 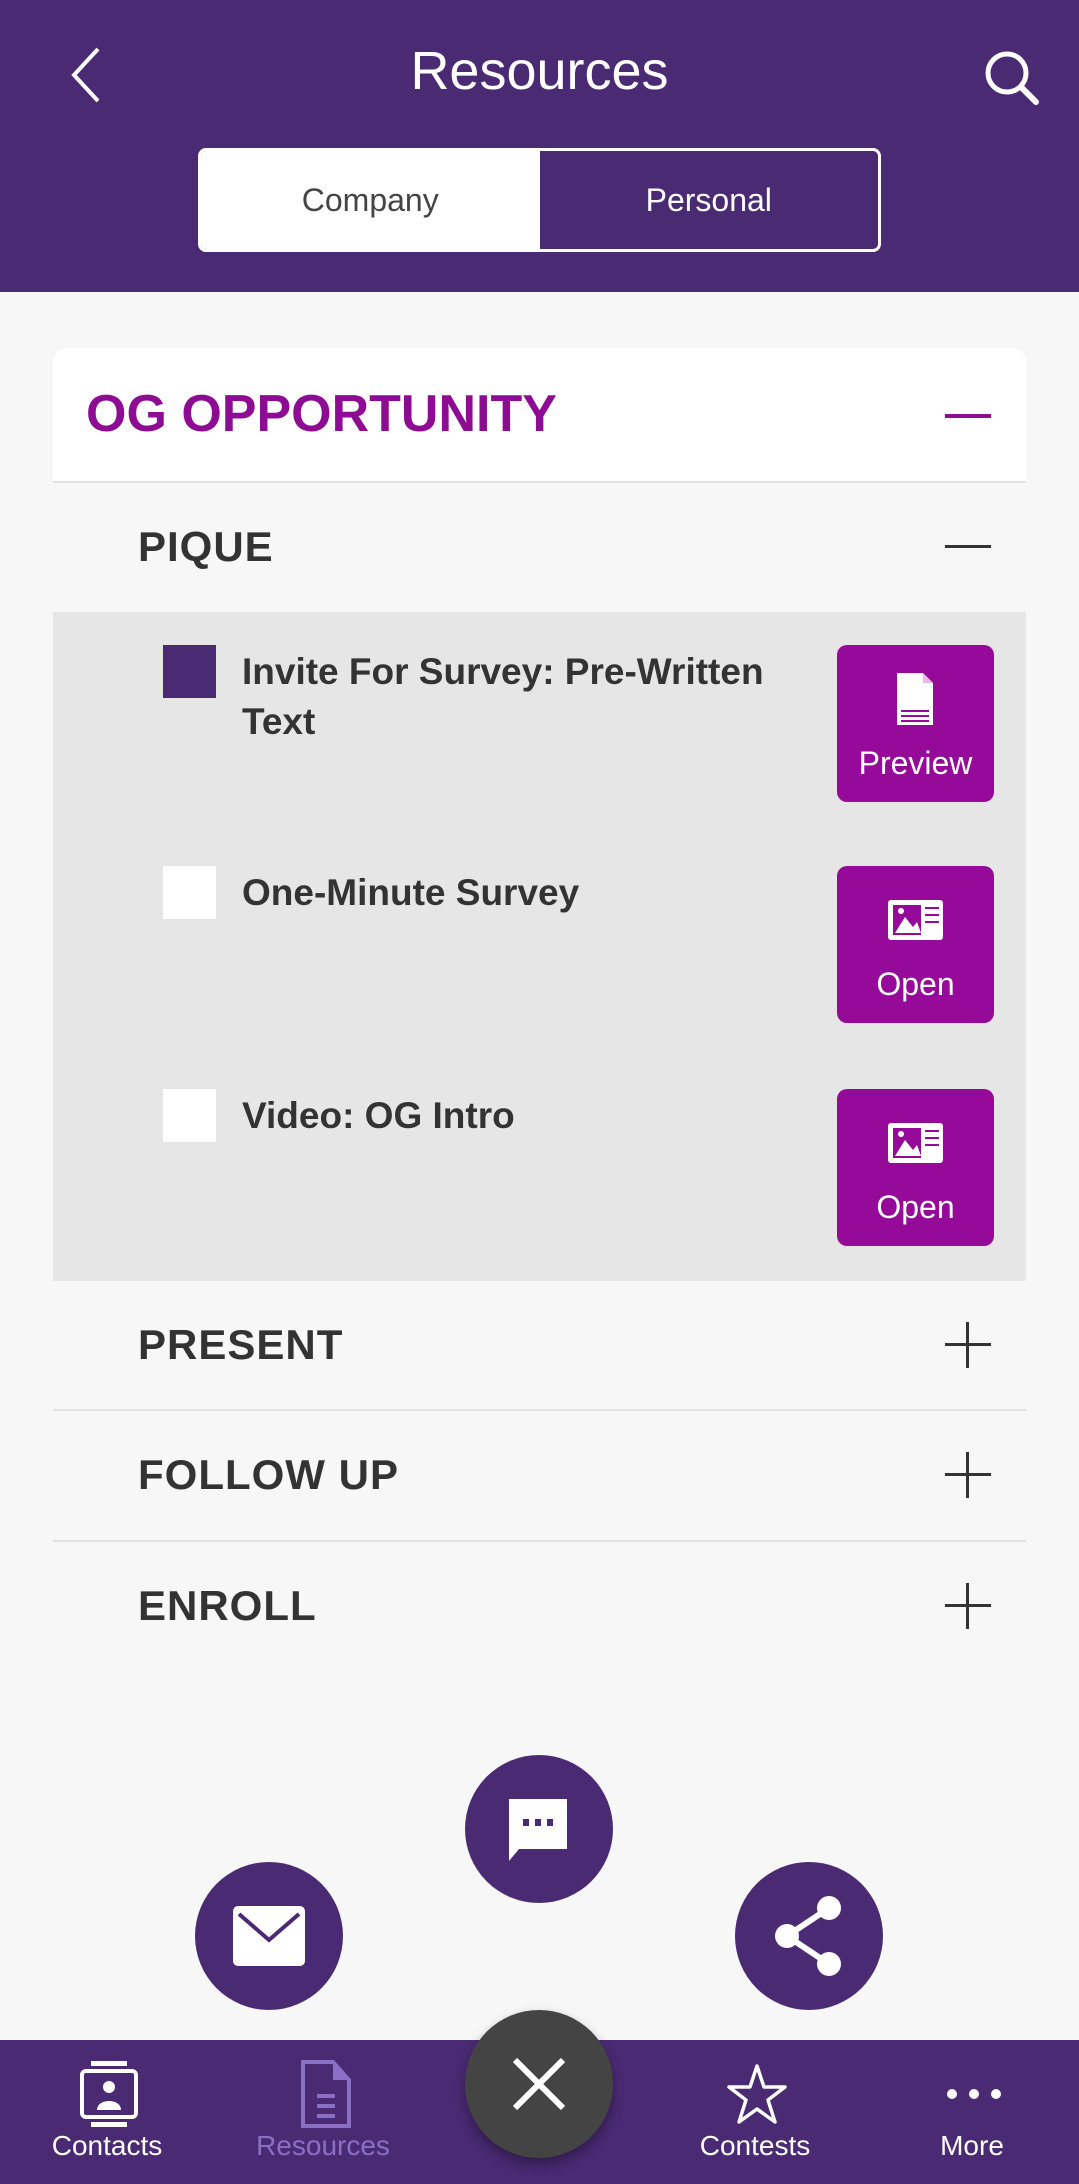 I want to click on nav-label: Resources, so click(x=323, y=2145).